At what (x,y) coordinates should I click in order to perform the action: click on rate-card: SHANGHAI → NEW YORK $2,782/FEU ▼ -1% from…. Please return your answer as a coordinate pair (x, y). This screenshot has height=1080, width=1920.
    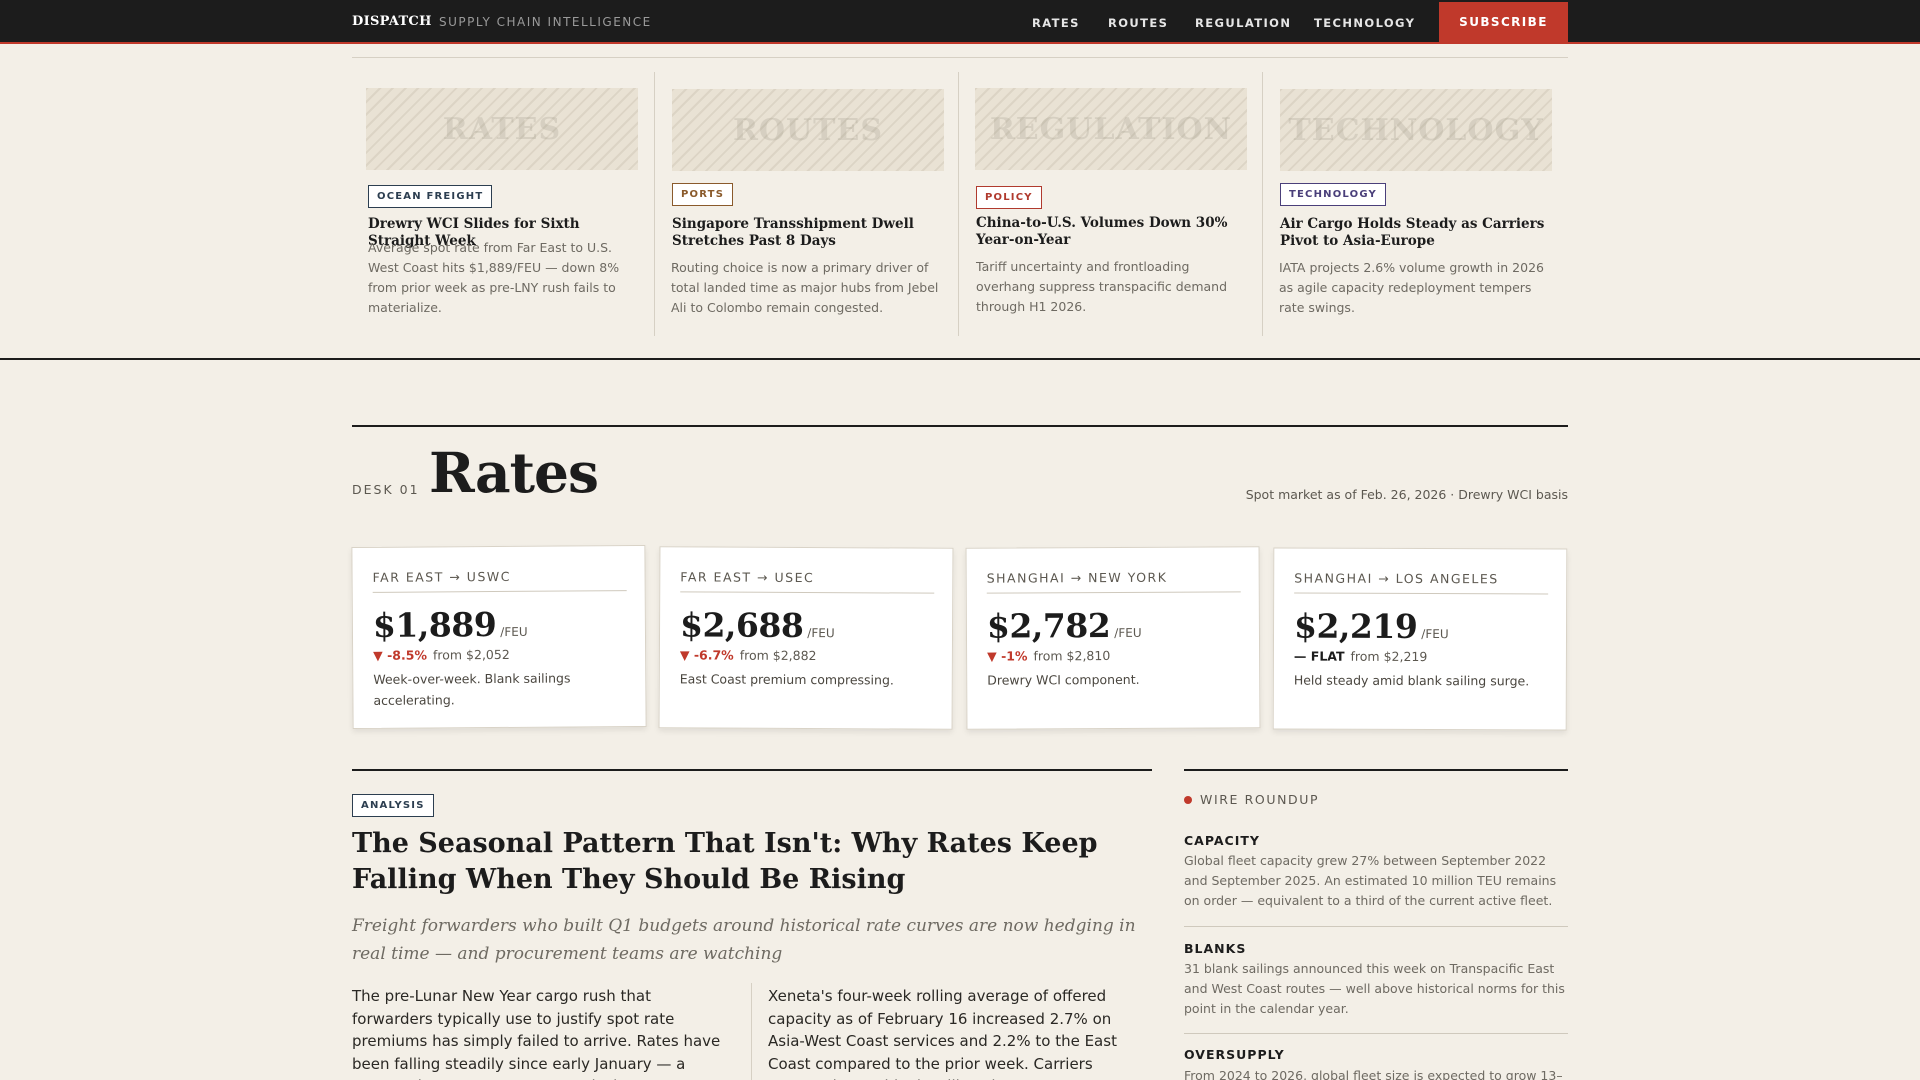
    Looking at the image, I should click on (1113, 638).